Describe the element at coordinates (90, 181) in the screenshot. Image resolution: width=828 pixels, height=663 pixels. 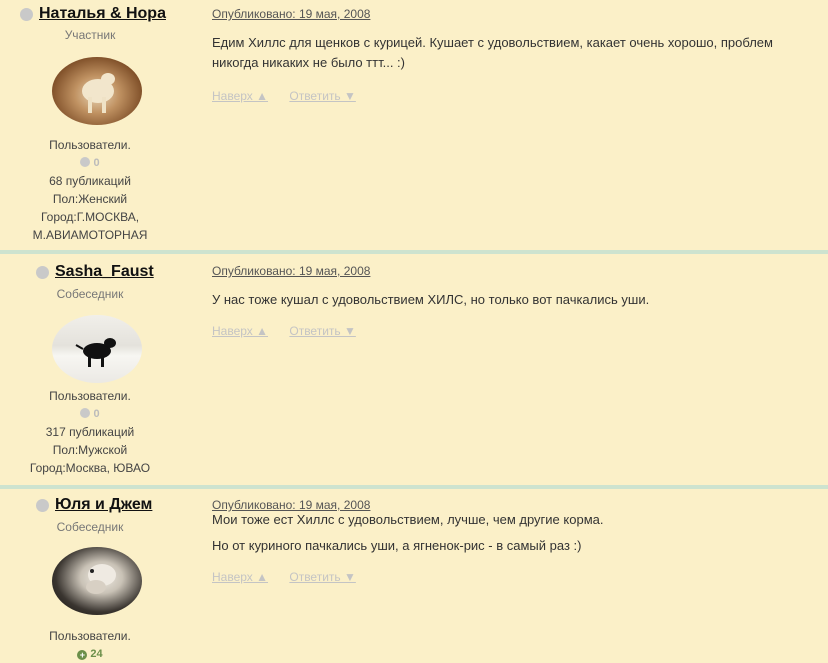
I see `publication-count: 68 публикаций` at that location.